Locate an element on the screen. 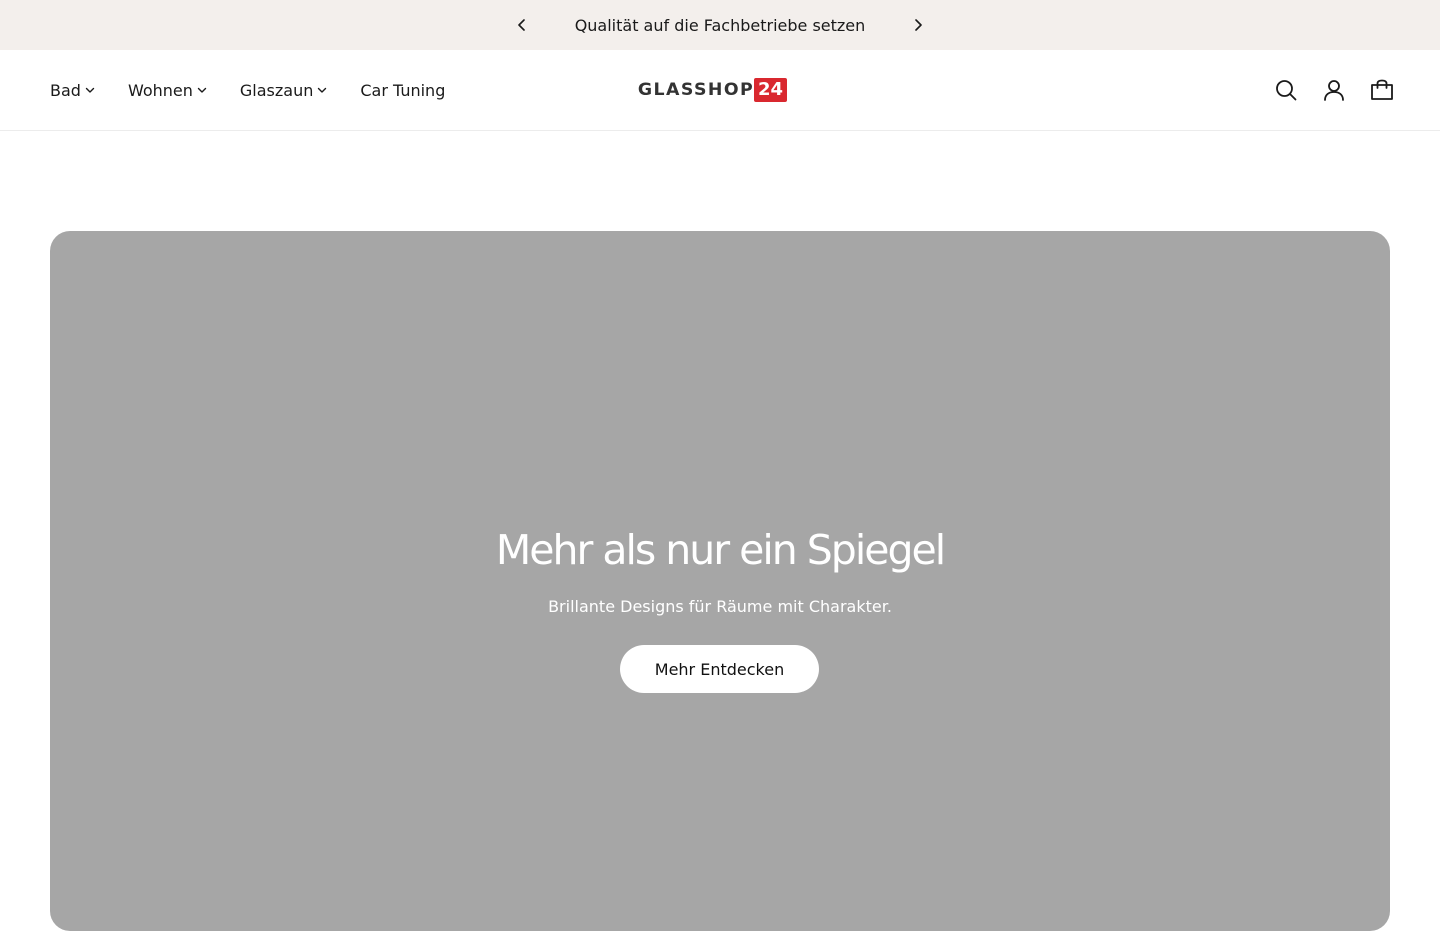 The height and width of the screenshot is (931, 1440). main-nav: Bad Wohnen Glaszaun Car Tuning is located at coordinates (264, 90).